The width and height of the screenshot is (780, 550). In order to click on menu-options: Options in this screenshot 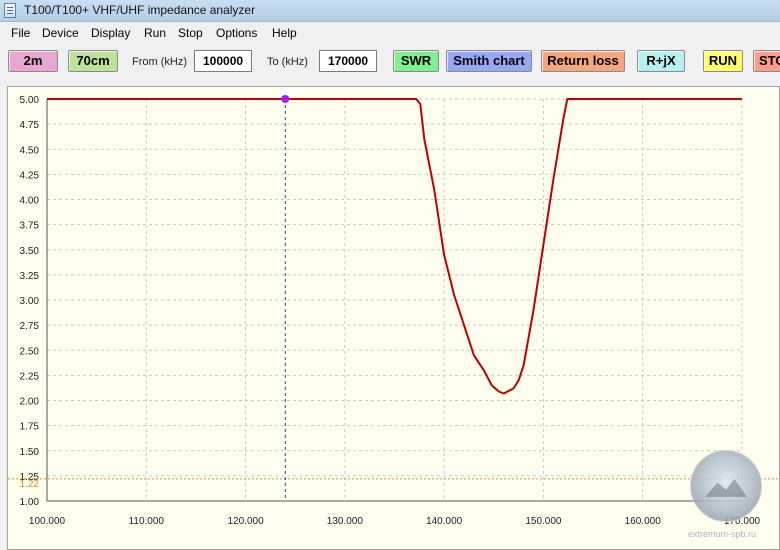, I will do `click(236, 33)`.